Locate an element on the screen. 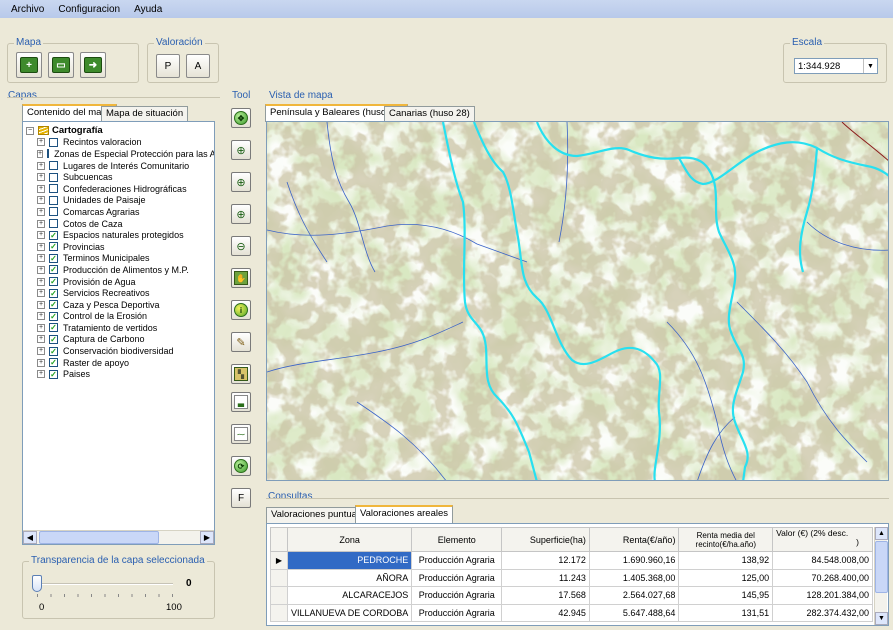 The width and height of the screenshot is (893, 630). row-selector is located at coordinates (279, 577).